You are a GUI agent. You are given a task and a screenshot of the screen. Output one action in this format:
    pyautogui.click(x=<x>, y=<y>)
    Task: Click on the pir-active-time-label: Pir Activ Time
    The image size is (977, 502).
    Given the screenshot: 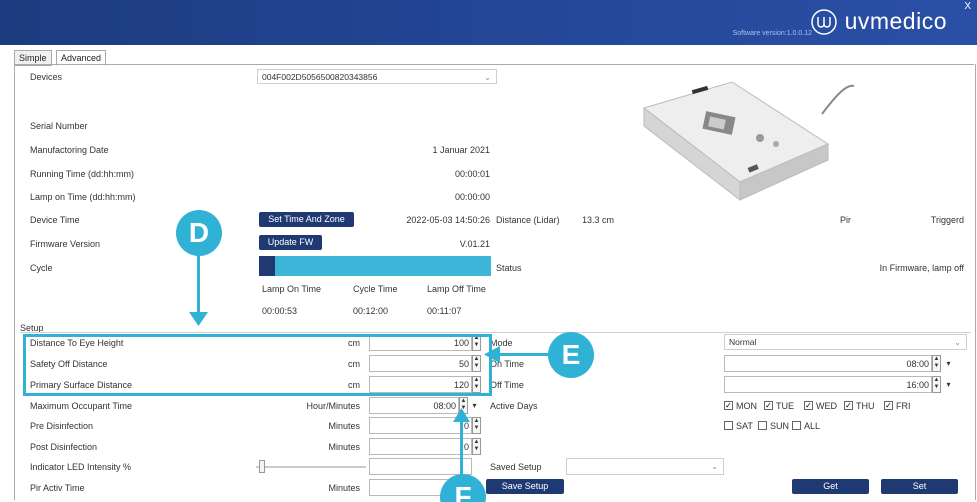 What is the action you would take?
    pyautogui.click(x=57, y=488)
    